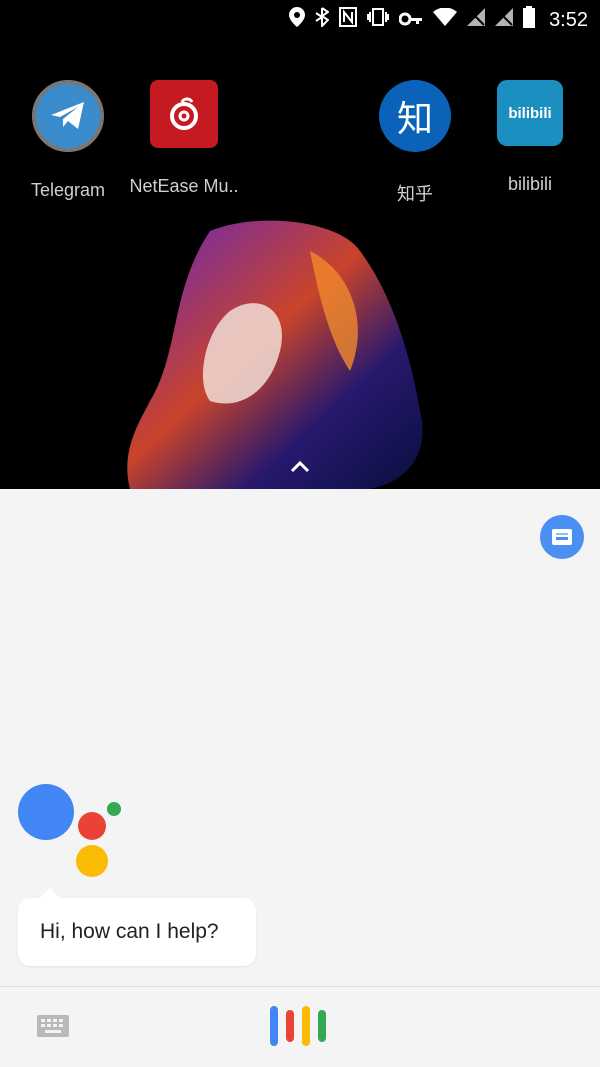 This screenshot has width=600, height=1067. What do you see at coordinates (322, 20) in the screenshot?
I see `bluetooth-icon` at bounding box center [322, 20].